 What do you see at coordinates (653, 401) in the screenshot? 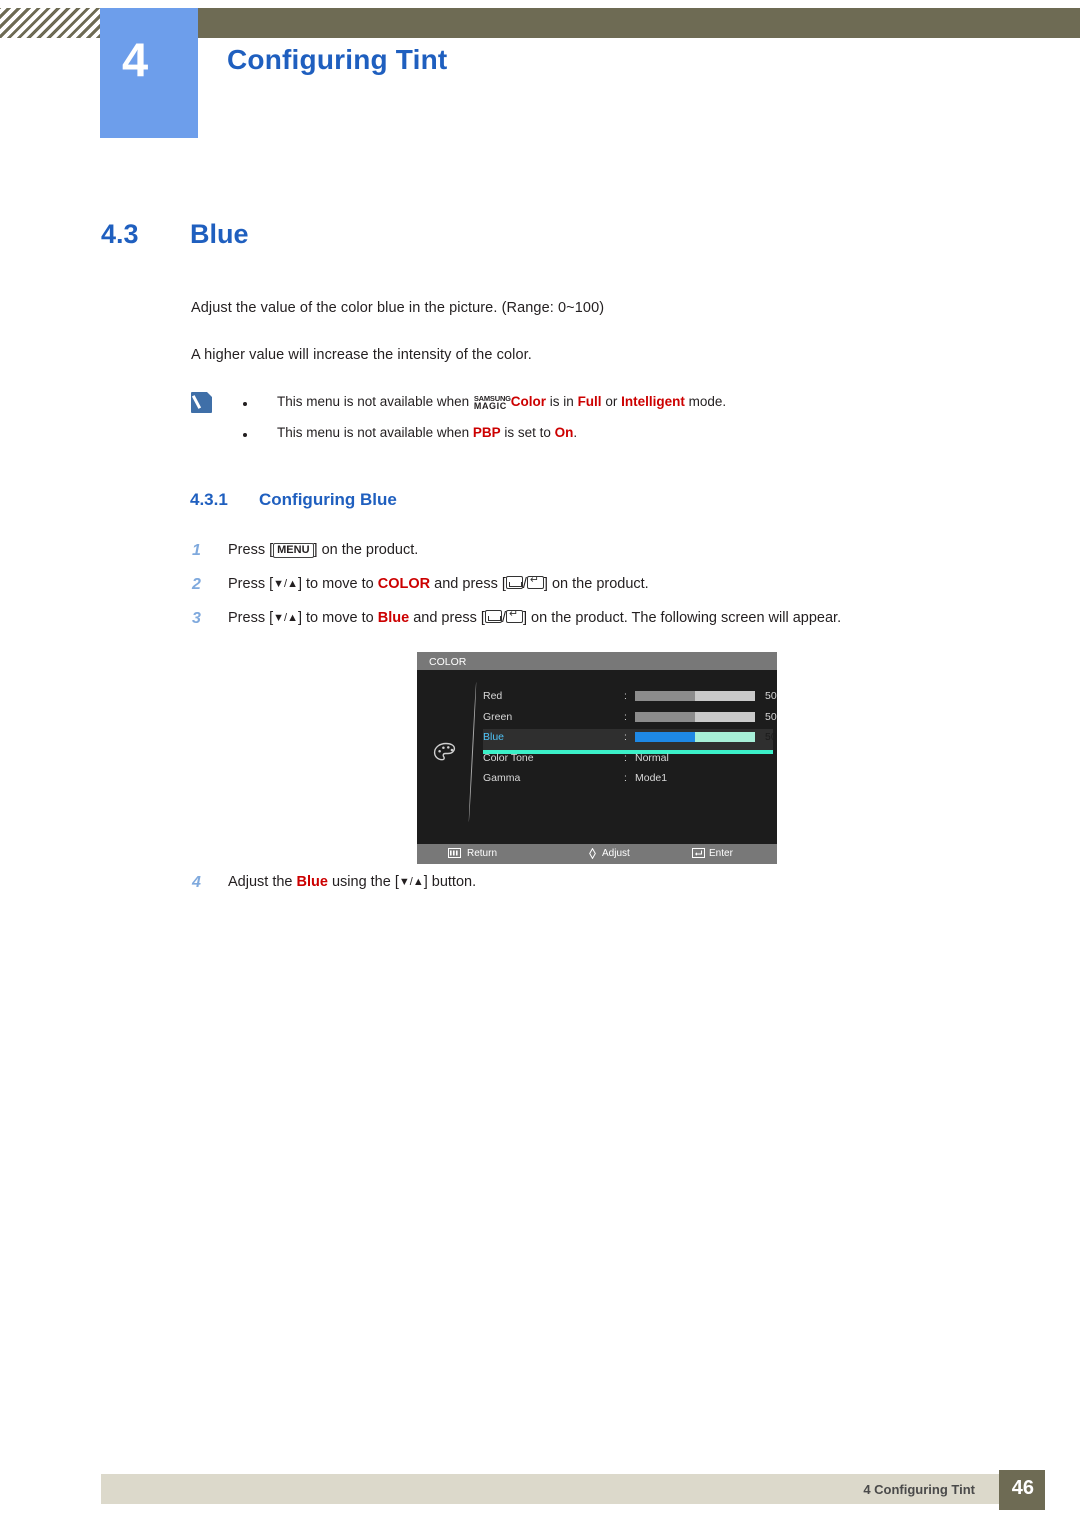
I see `note-line-1-intelligent: Intelligent` at bounding box center [653, 401].